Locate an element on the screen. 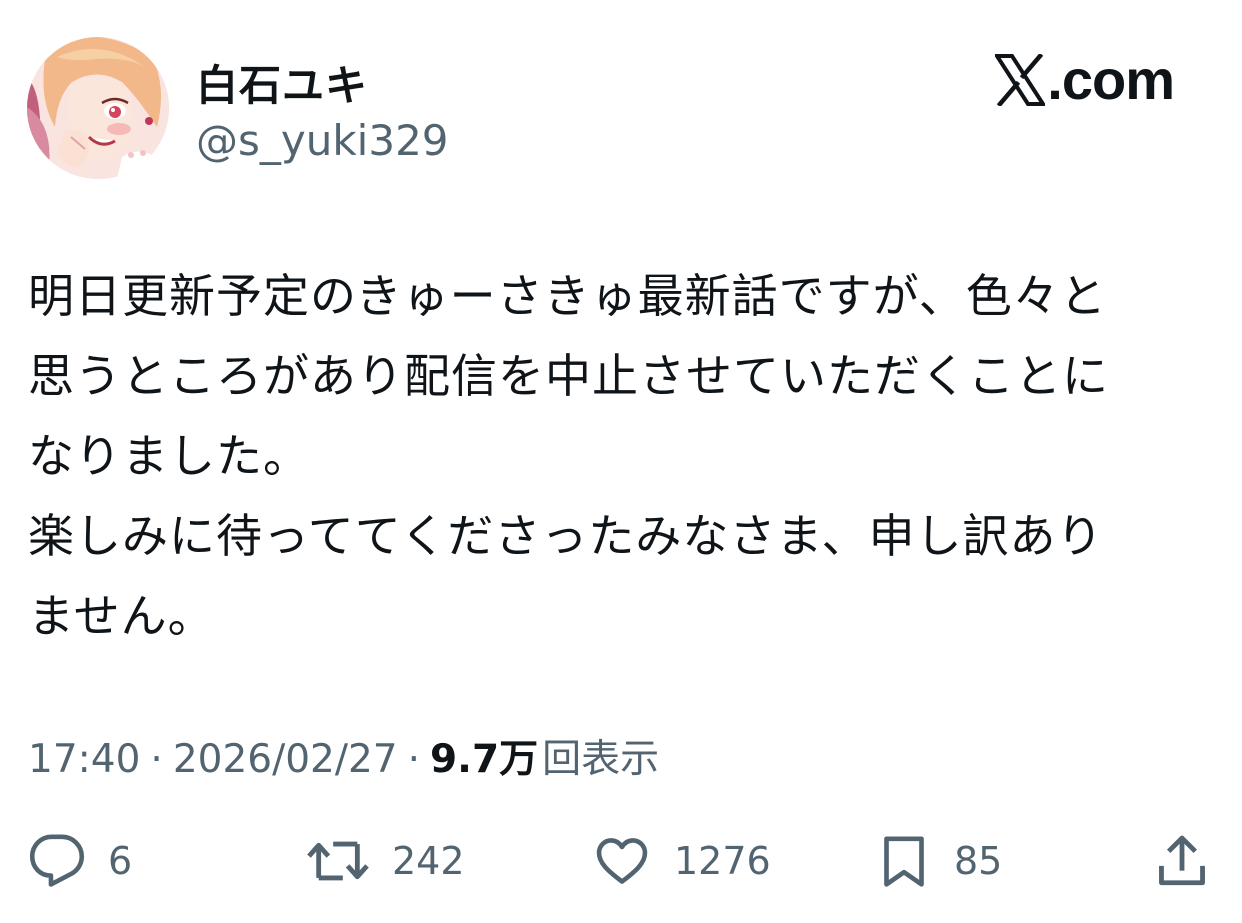  bookmark-button: 85 is located at coordinates (939, 861).